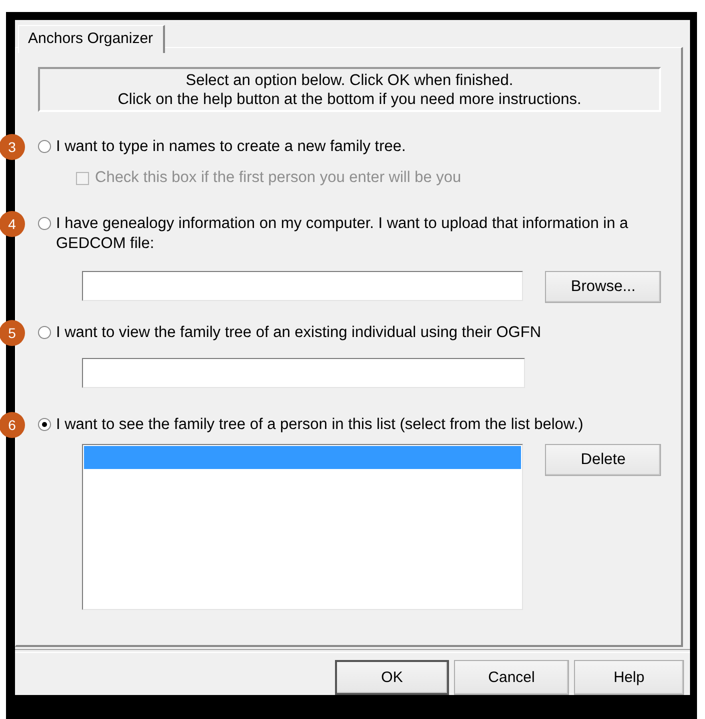 The image size is (705, 719). I want to click on option-label: I have genealogy information on my computer. I want to upload that information in a GEDCOM file:, so click(343, 234).